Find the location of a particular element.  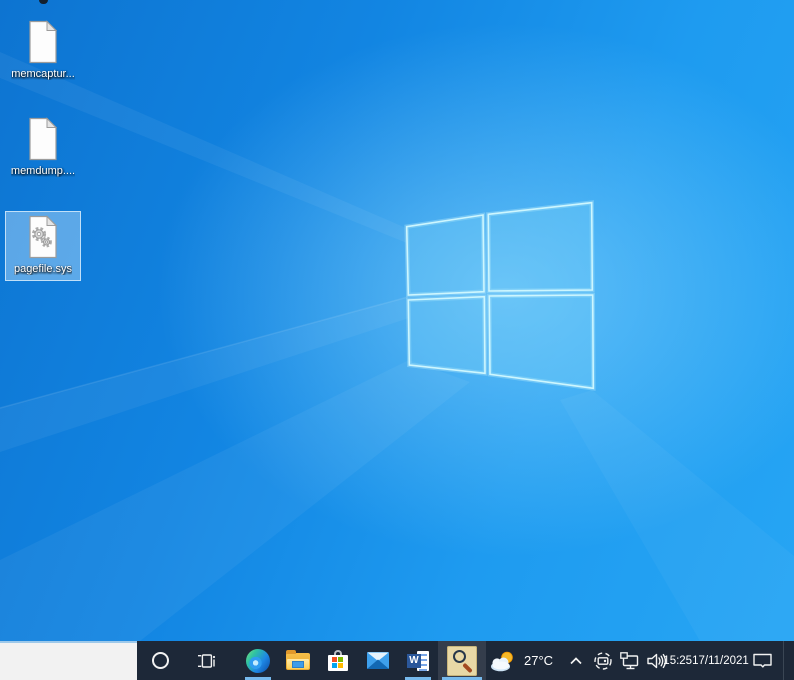

system-gear-file-icon is located at coordinates (43, 237).